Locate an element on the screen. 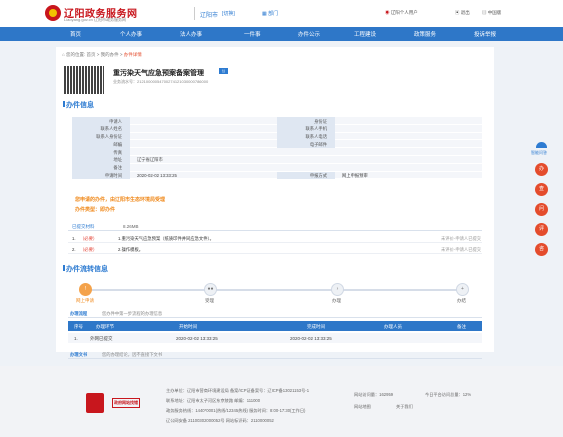  info-row: 联系人身份证 联系人电话 is located at coordinates (277, 136).